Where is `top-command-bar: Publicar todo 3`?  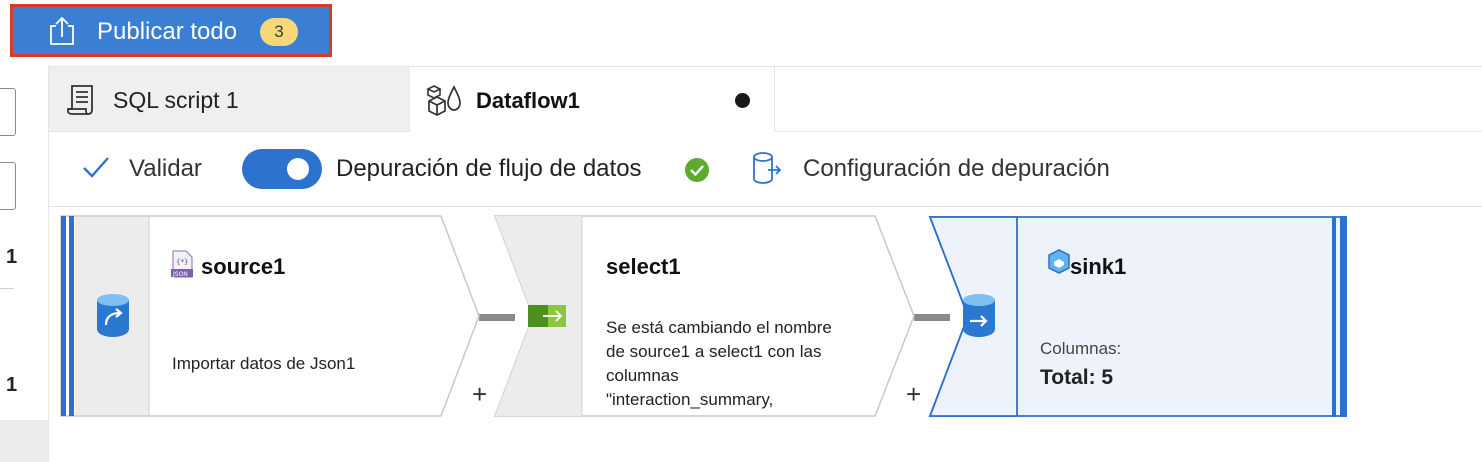
top-command-bar: Publicar todo 3 is located at coordinates (741, 33).